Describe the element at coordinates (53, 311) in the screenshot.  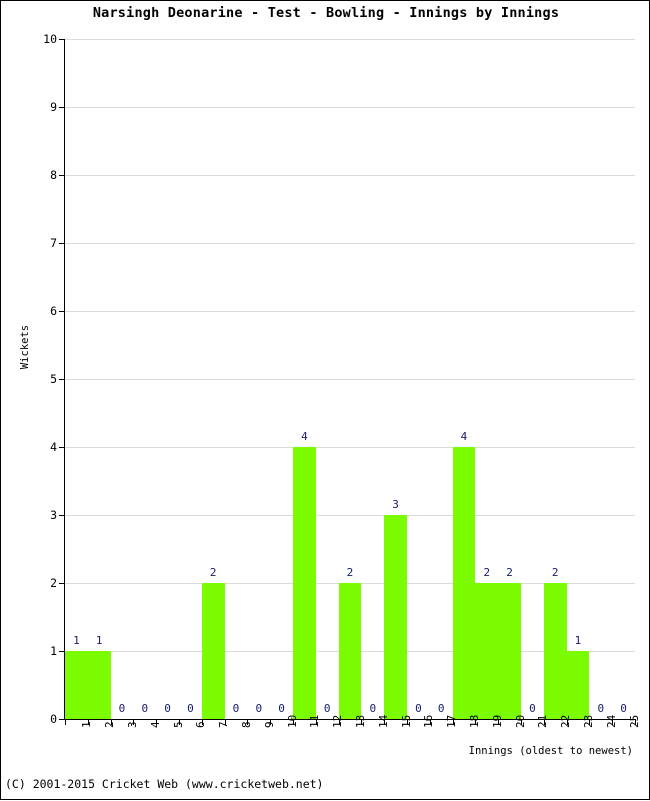
I see `y-axis-tick-label: 6` at that location.